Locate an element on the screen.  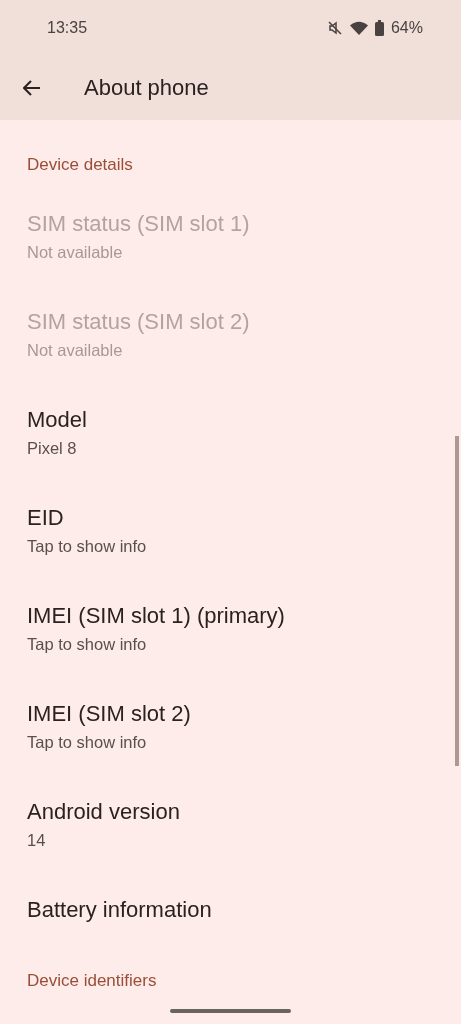
item-title: SIM status (SIM slot 2) is located at coordinates (139, 322).